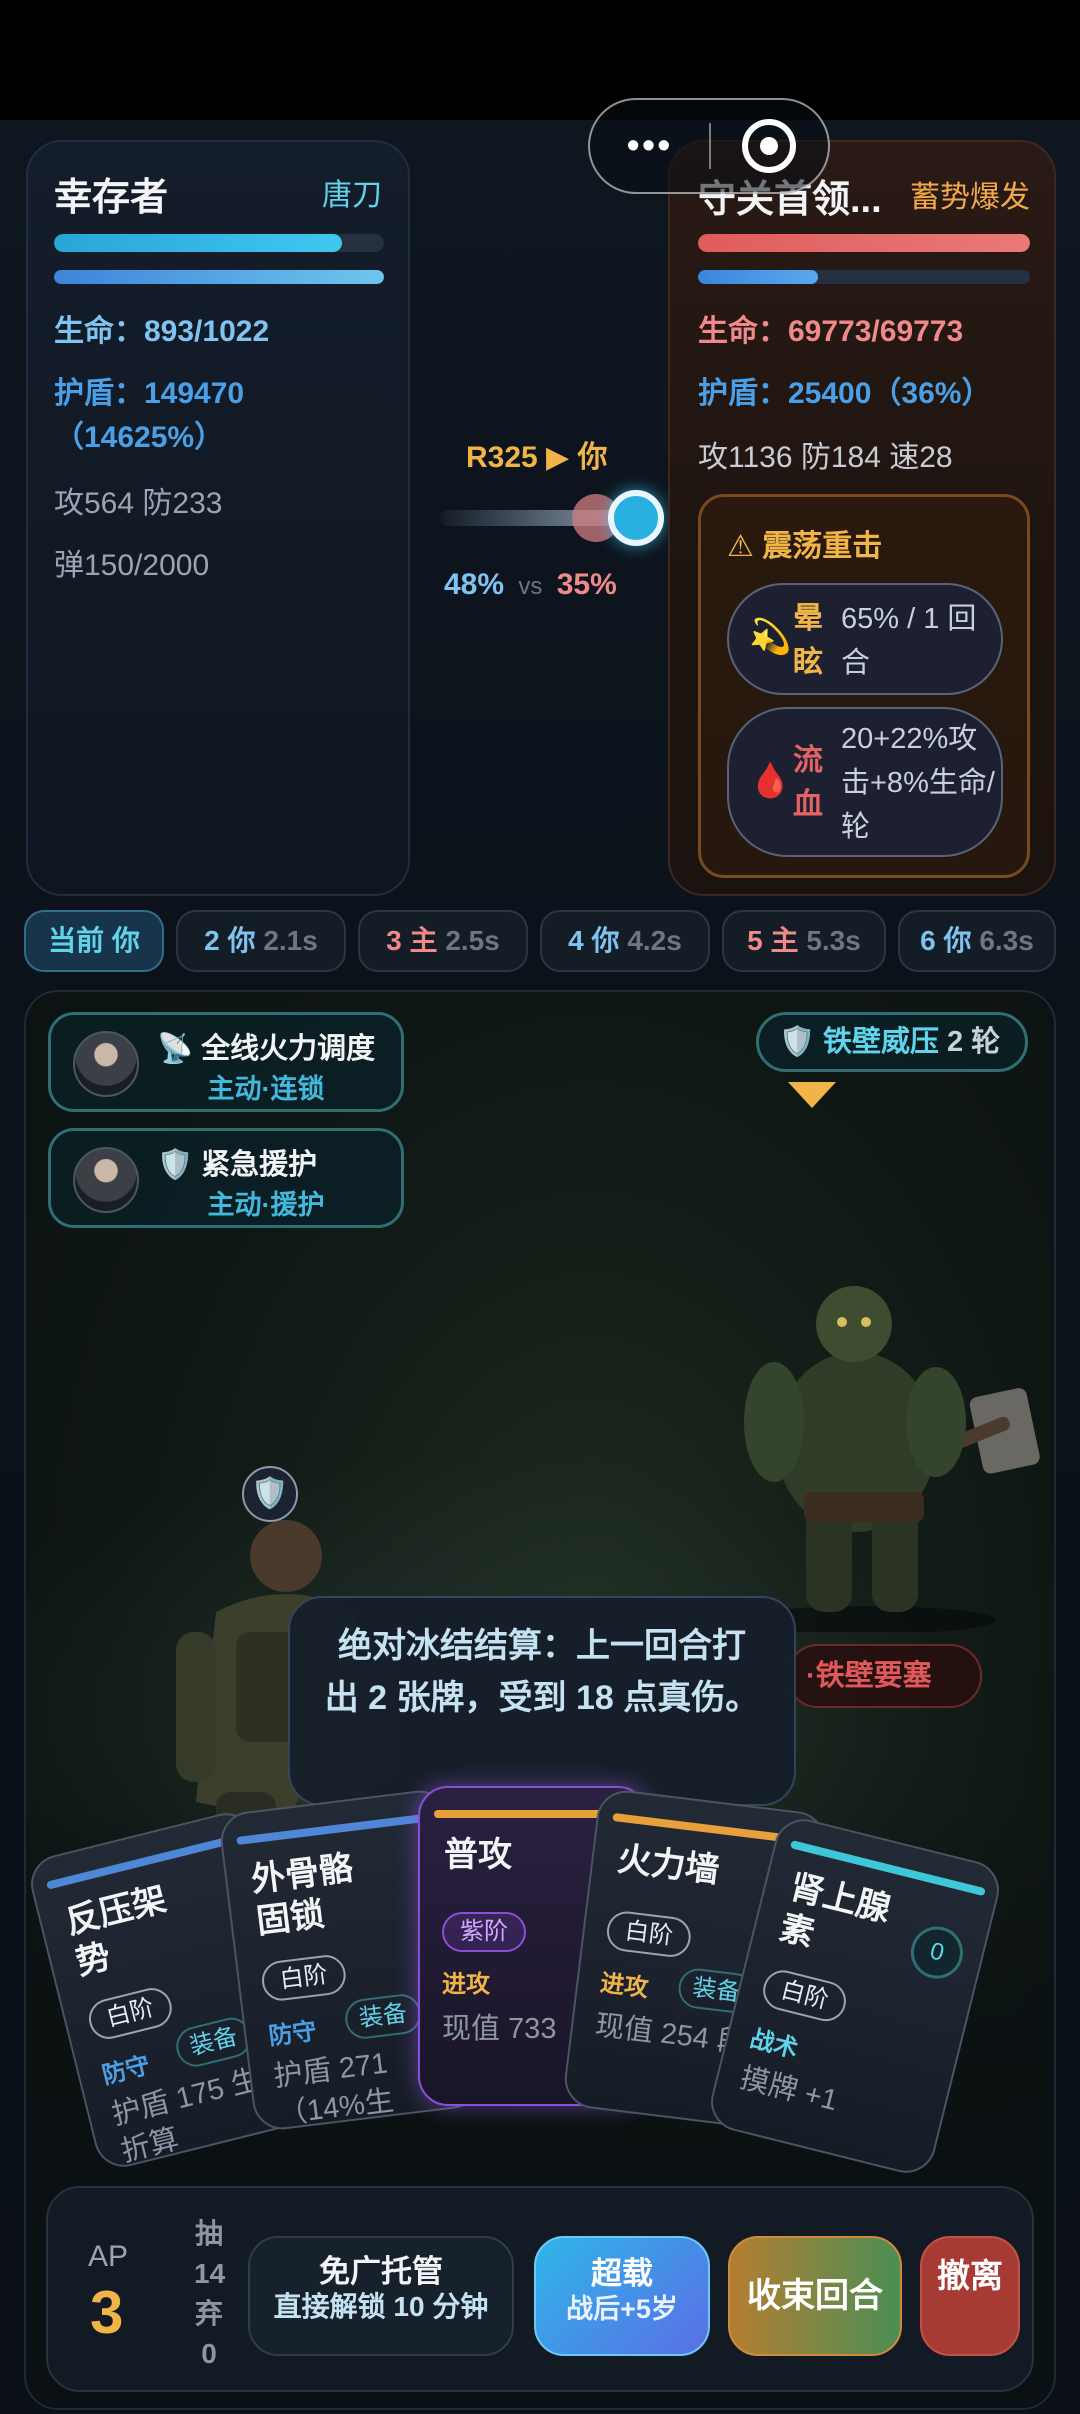  What do you see at coordinates (970, 2296) in the screenshot?
I see `retreat-button: 撤离` at bounding box center [970, 2296].